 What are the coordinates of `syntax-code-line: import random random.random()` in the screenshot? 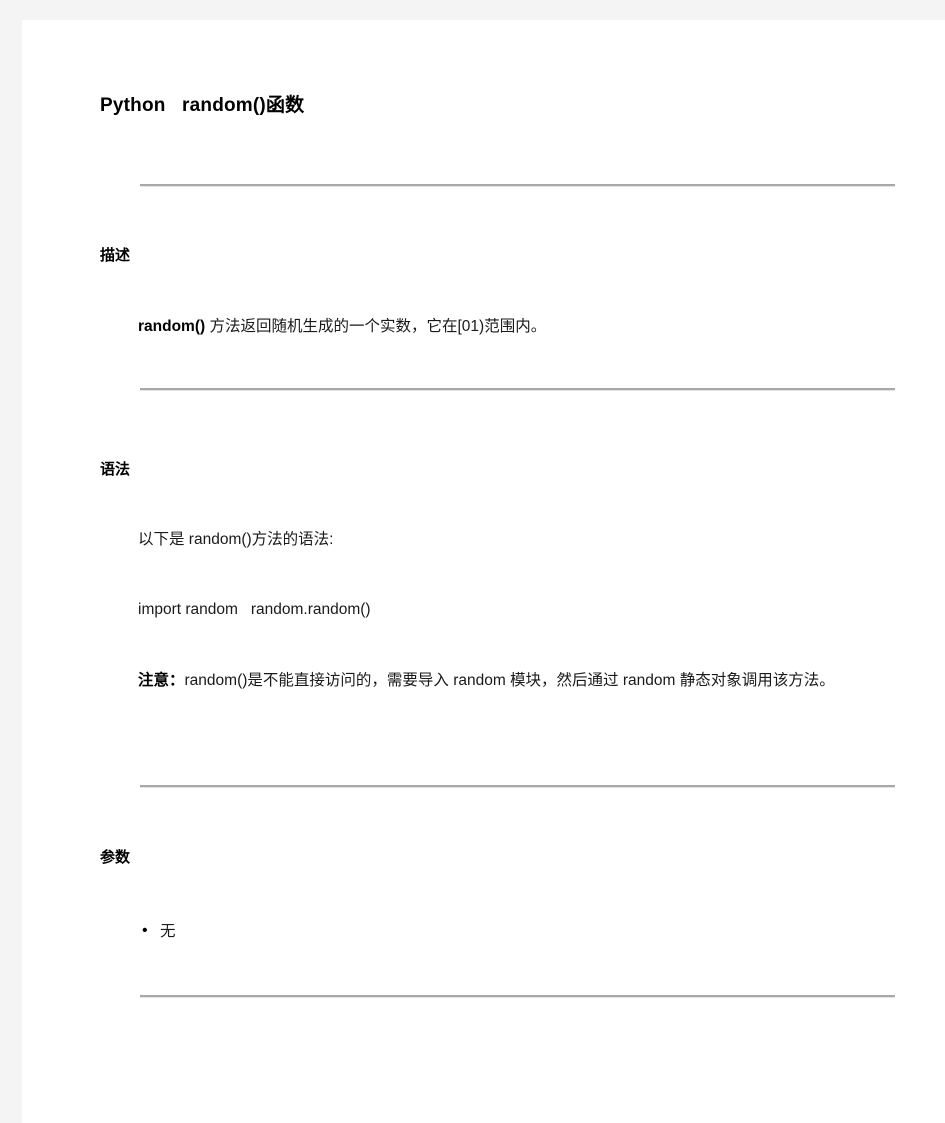 It's located at (254, 609).